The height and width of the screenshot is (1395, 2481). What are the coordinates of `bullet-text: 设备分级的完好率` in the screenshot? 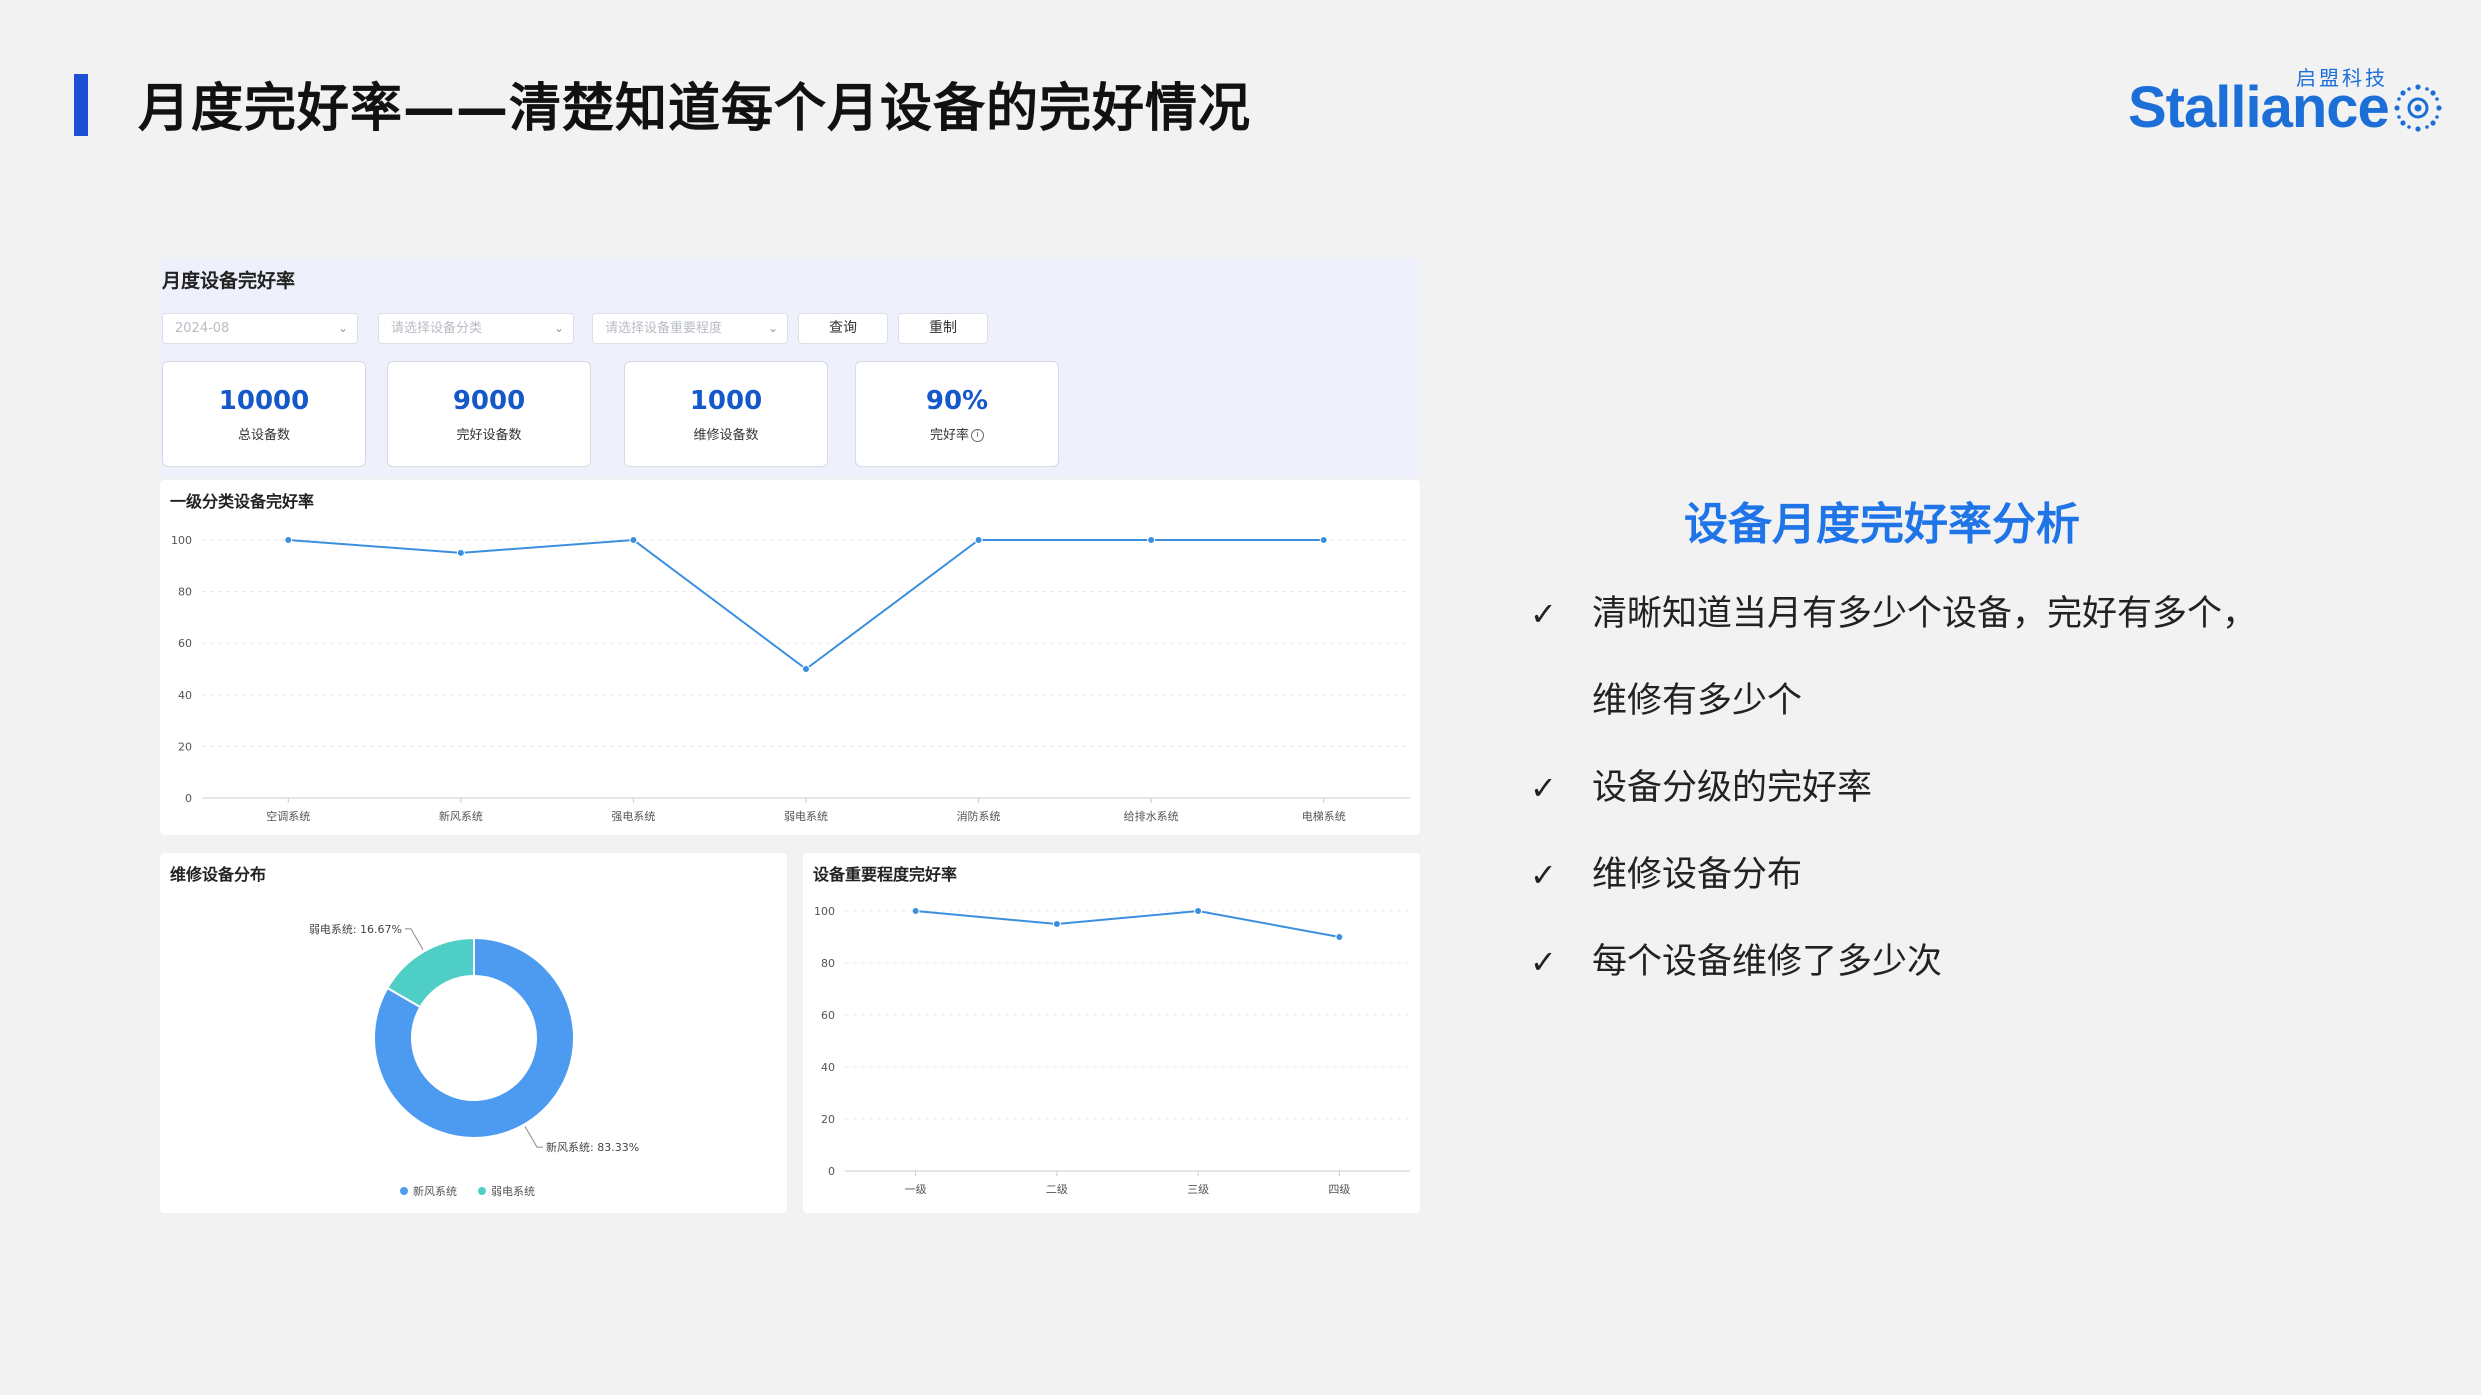 It's located at (1732, 788).